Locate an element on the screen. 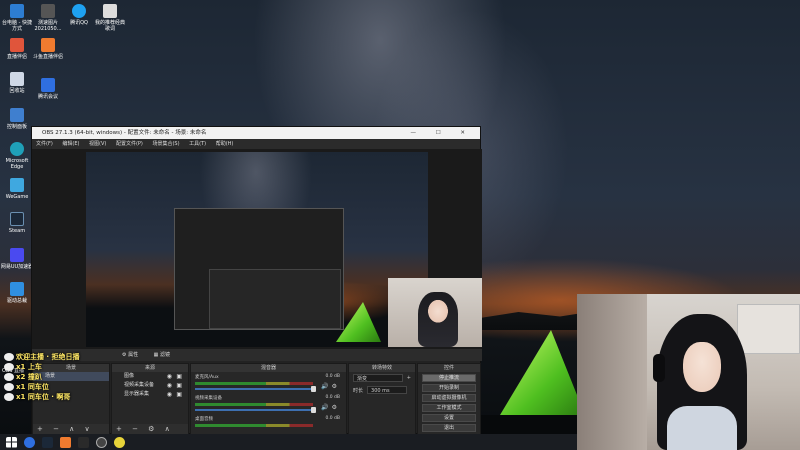 The height and width of the screenshot is (450, 800). webcam-face is located at coordinates (702, 367).